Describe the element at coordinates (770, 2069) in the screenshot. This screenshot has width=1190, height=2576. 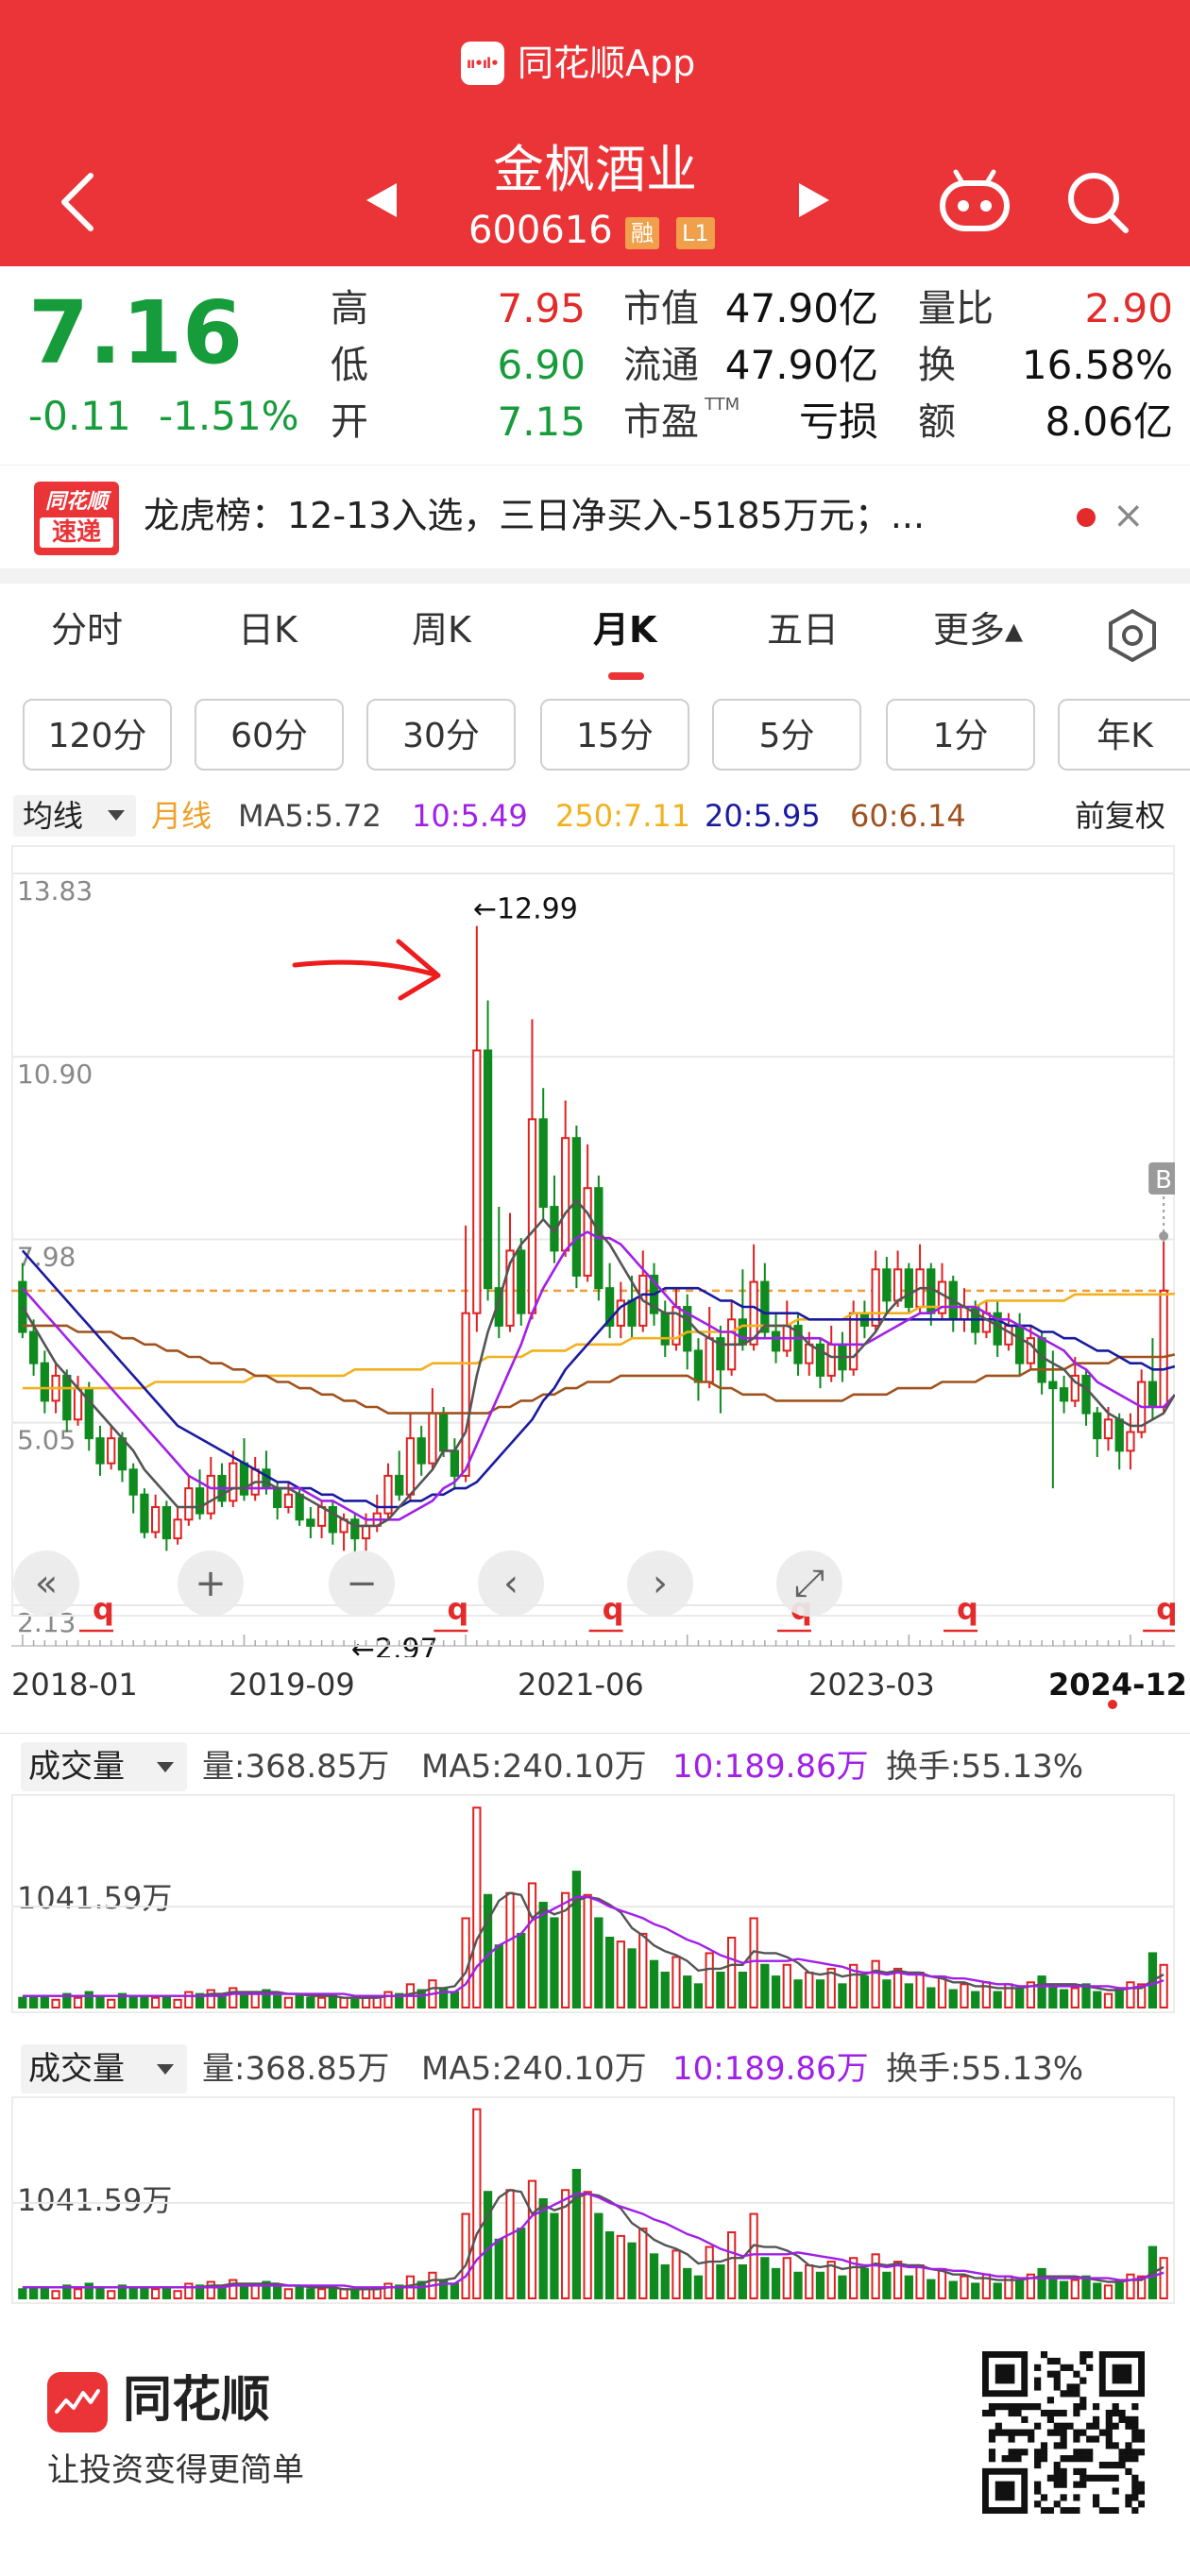
I see `volume-ma10-2: 10:189.86万` at that location.